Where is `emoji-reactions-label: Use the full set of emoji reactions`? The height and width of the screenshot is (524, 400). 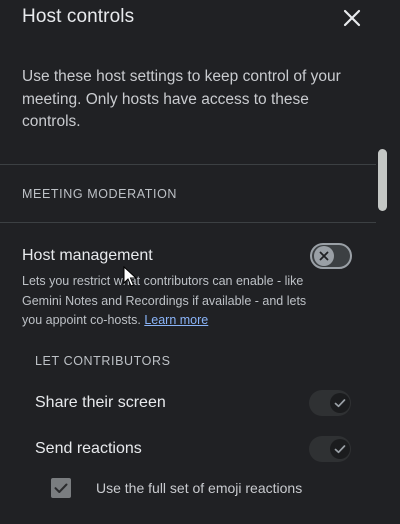
emoji-reactions-label: Use the full set of emoji reactions is located at coordinates (199, 488).